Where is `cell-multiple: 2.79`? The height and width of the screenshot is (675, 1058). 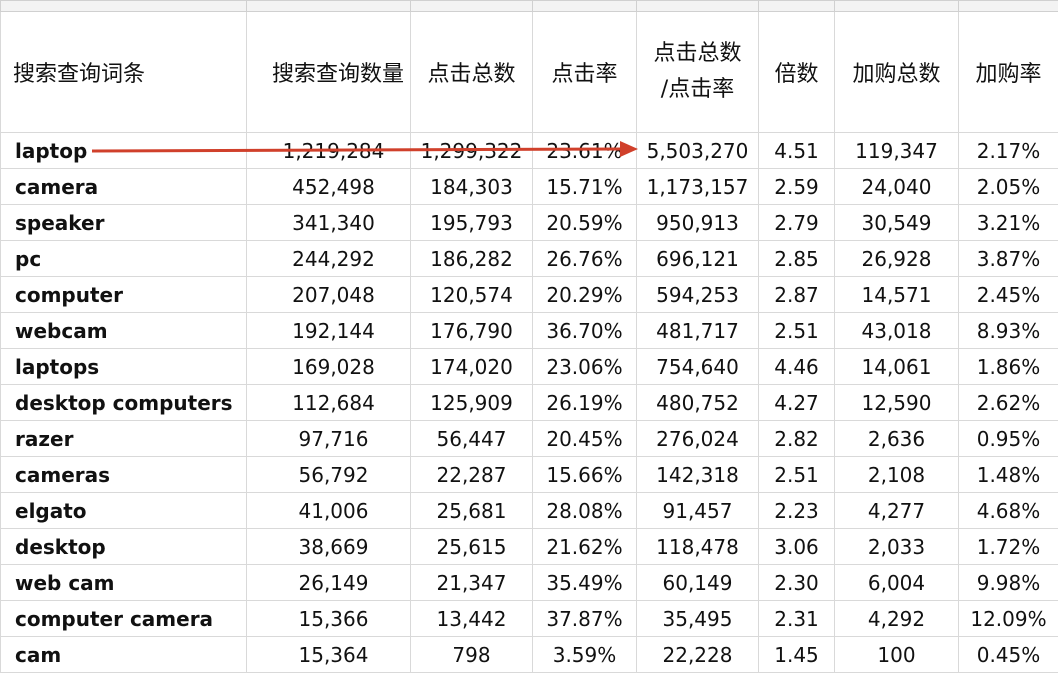 cell-multiple: 2.79 is located at coordinates (796, 222).